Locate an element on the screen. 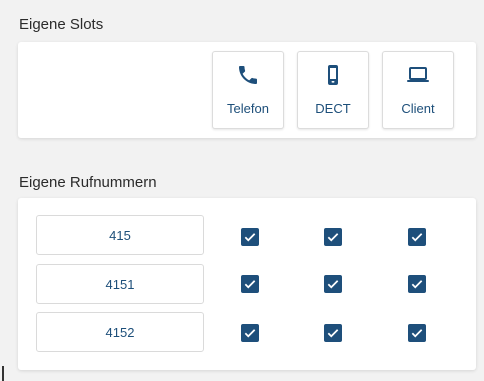 This screenshot has height=381, width=484. checkbox-415-telefon is located at coordinates (250, 237).